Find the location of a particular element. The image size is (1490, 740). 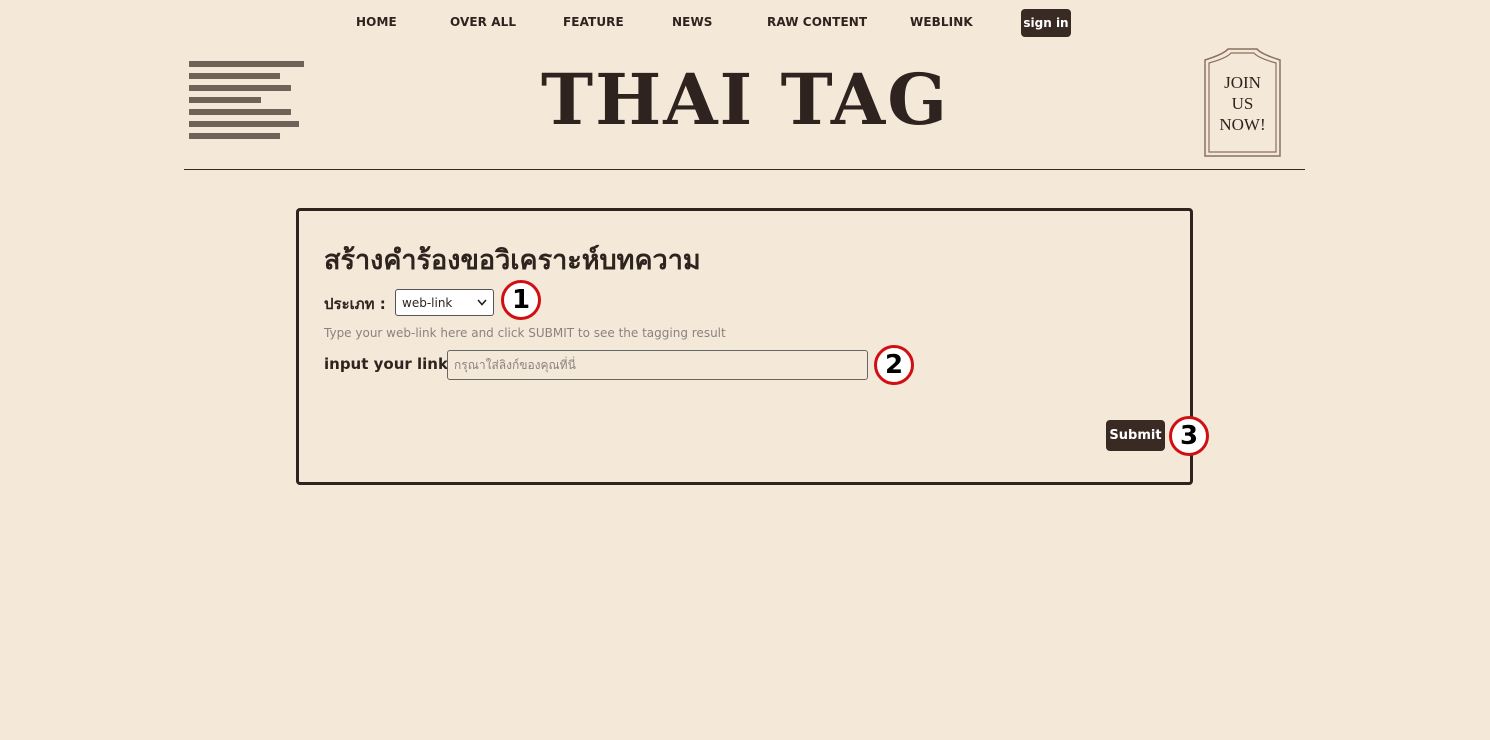

link-input is located at coordinates (657, 365).